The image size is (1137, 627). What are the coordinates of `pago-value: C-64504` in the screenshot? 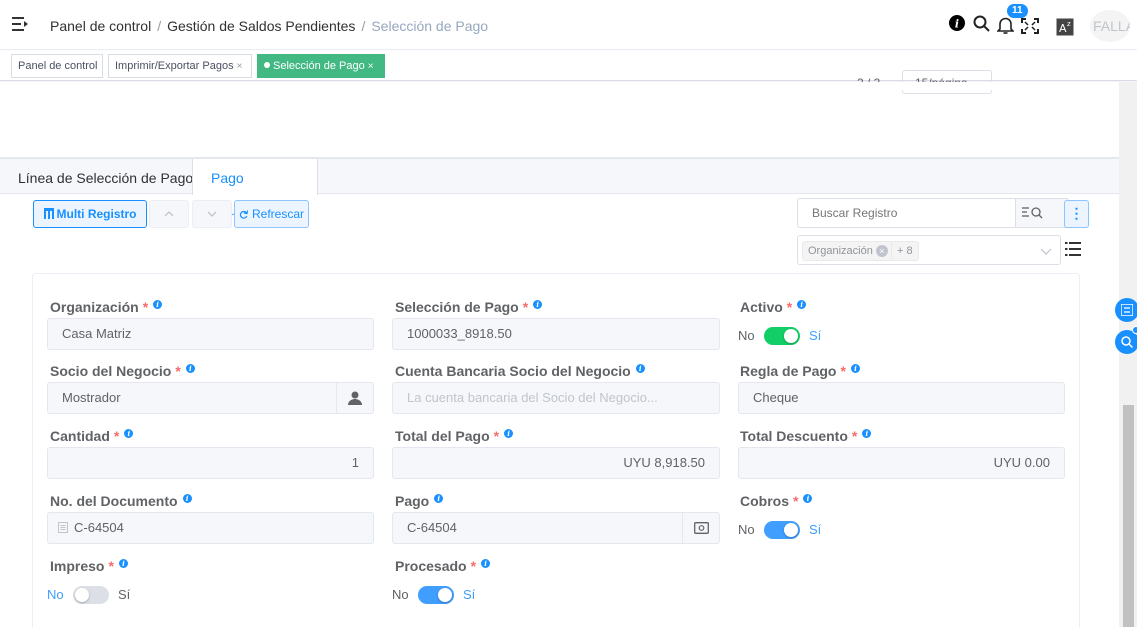 It's located at (432, 527).